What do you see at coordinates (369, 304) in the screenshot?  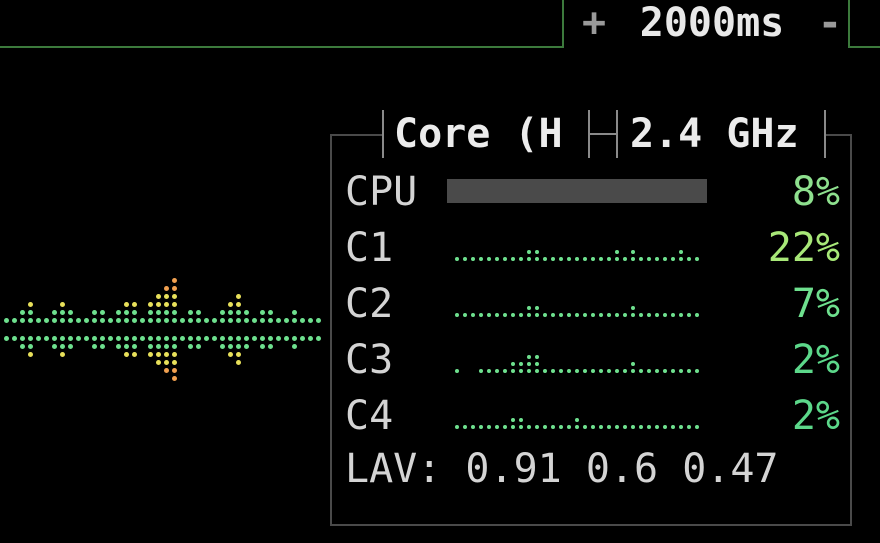 I see `row-label: C2` at bounding box center [369, 304].